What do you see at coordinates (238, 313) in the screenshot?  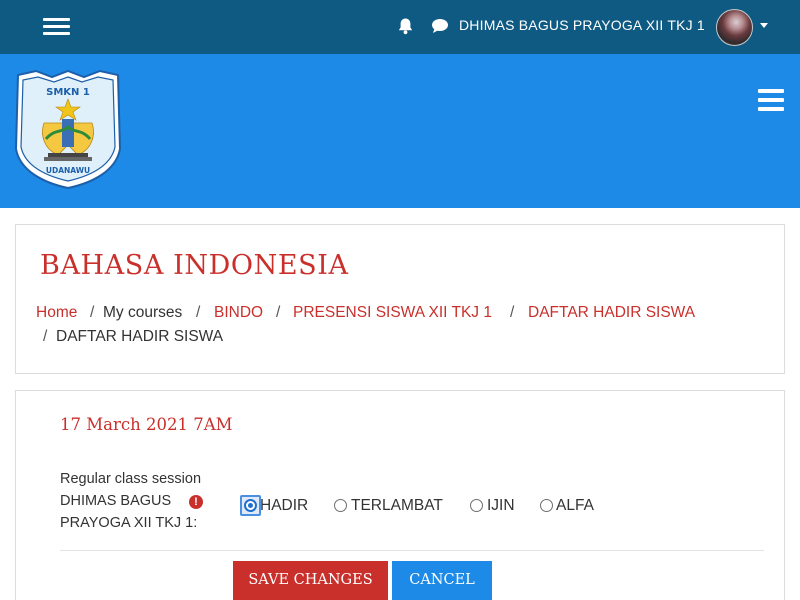 I see `breadcrumb-bindo: BINDO` at bounding box center [238, 313].